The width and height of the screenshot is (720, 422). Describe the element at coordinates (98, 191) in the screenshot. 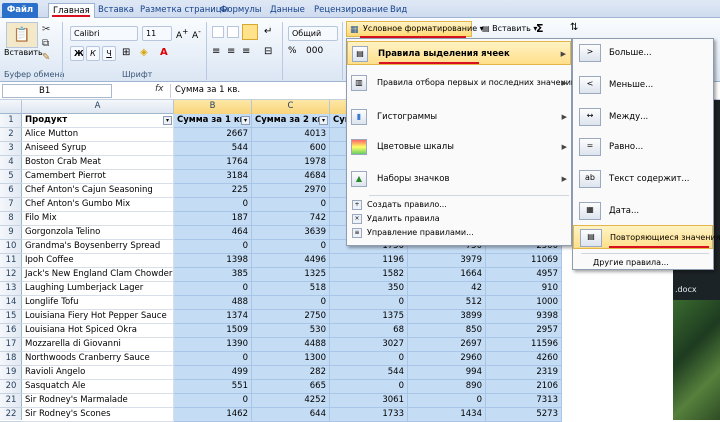

I see `table-cell: Chef Anton's Cajun Seasoning` at that location.